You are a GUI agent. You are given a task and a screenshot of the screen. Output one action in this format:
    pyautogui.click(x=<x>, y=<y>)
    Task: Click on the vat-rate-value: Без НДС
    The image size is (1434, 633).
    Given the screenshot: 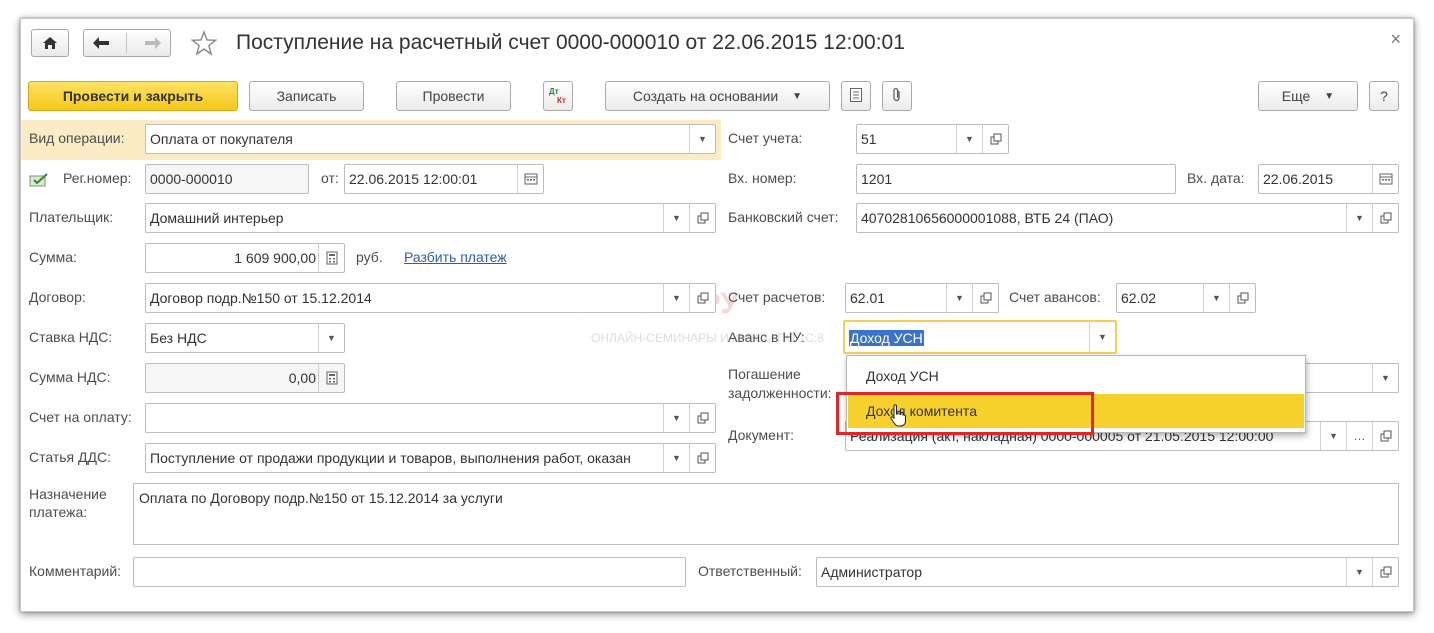 What is the action you would take?
    pyautogui.click(x=178, y=338)
    